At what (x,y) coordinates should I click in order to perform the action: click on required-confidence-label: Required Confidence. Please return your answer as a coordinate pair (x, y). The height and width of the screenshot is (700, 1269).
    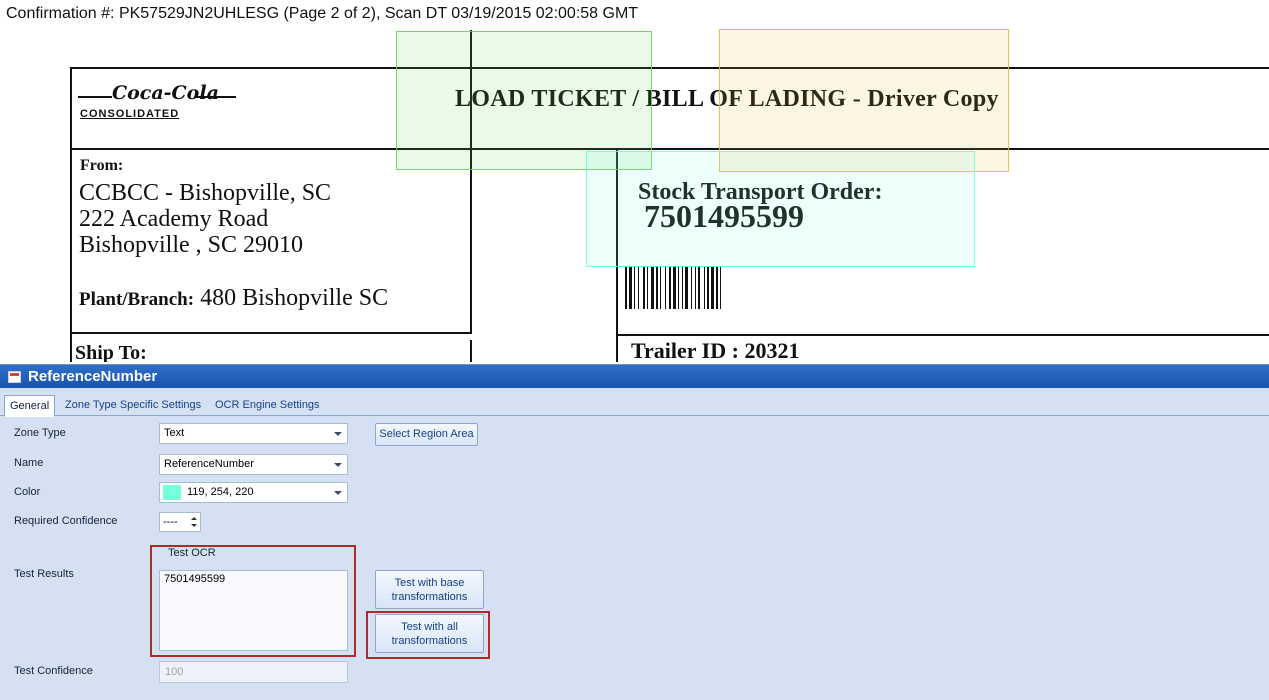
    Looking at the image, I should click on (66, 521).